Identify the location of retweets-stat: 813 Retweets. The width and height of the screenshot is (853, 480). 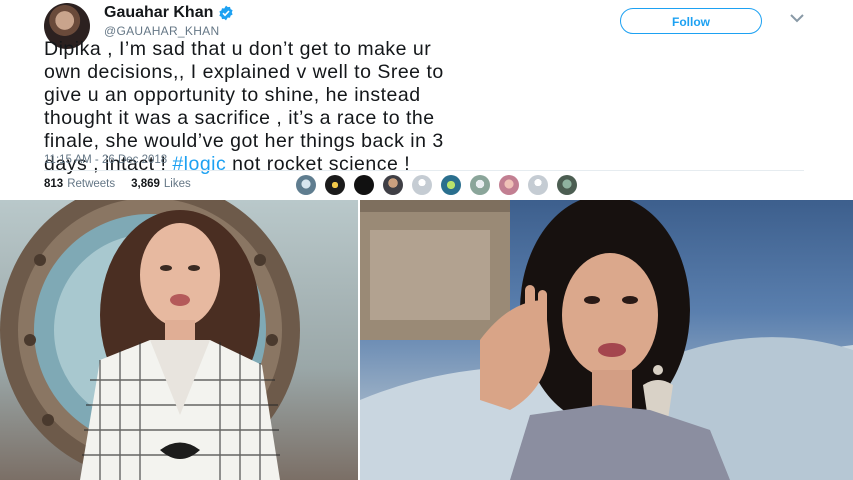
(87, 184).